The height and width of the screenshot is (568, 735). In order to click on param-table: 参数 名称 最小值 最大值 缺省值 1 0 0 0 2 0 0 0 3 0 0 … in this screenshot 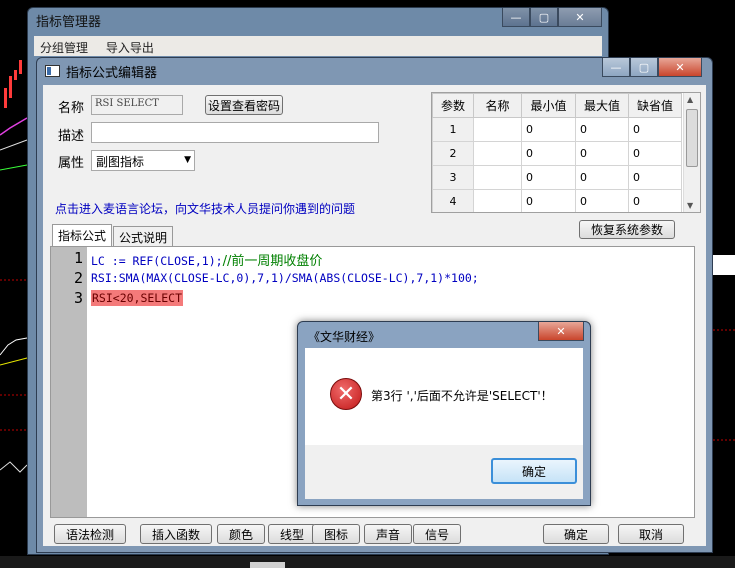, I will do `click(566, 152)`.